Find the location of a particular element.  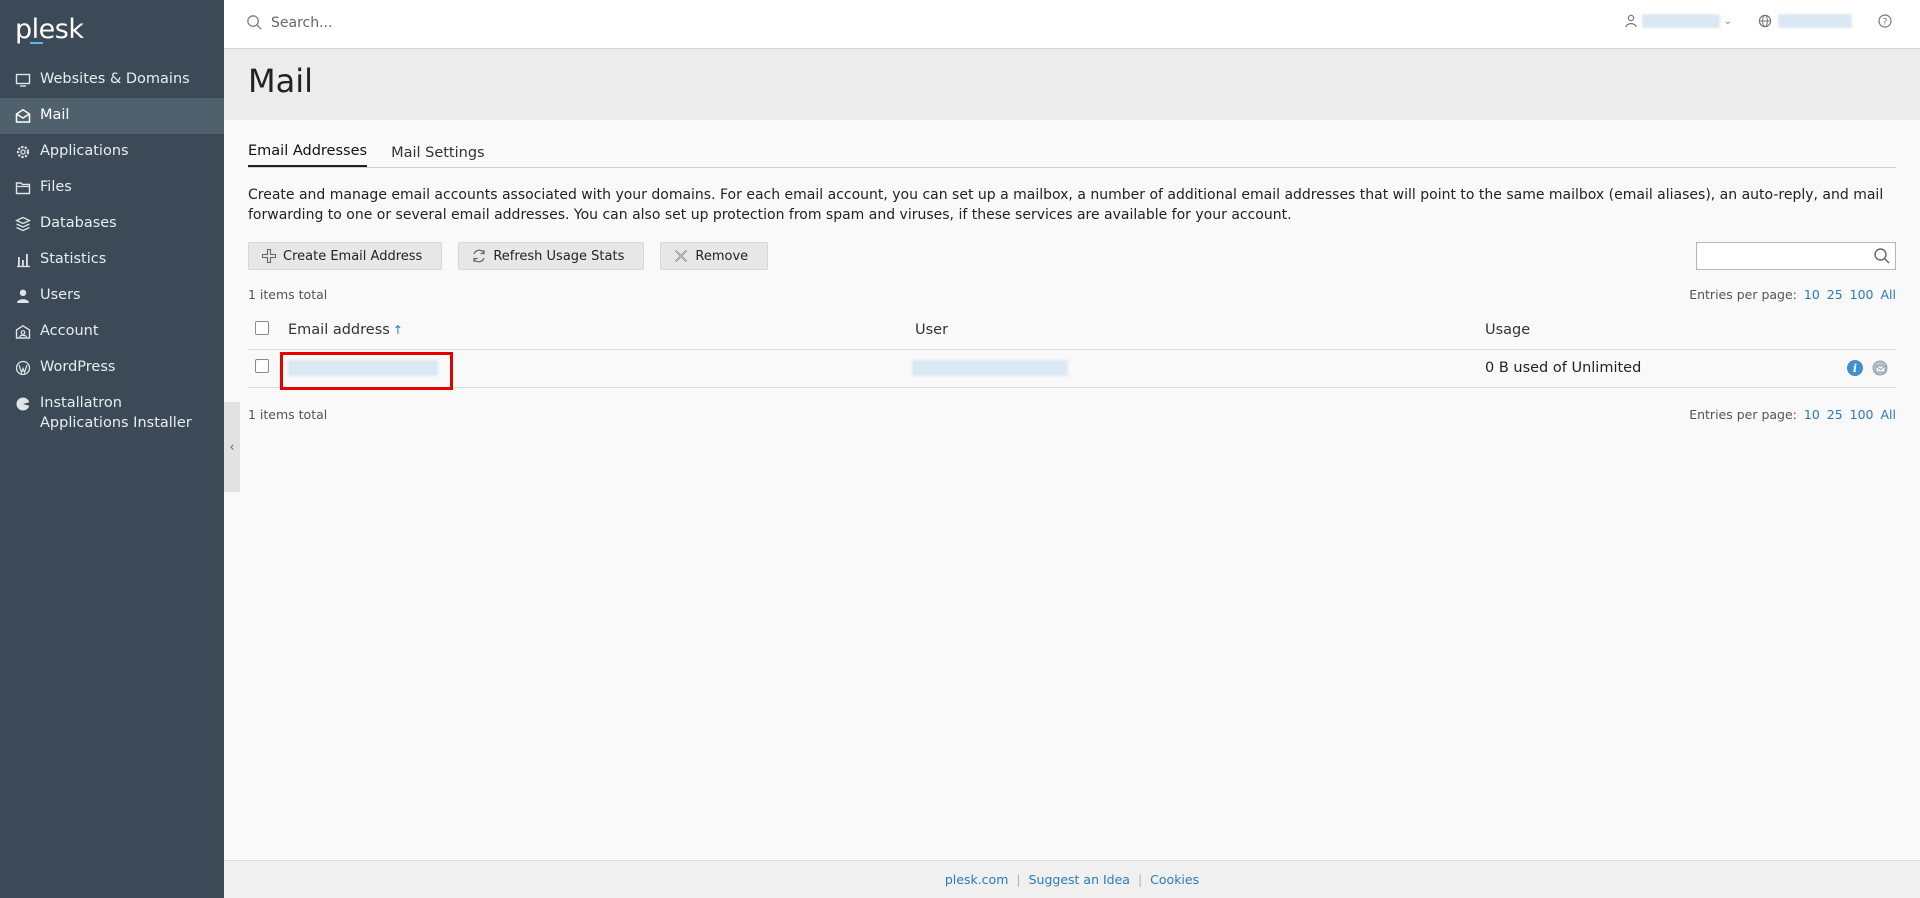

footer: plesk.com | Suggest an Idea | Cookies is located at coordinates (1072, 879).